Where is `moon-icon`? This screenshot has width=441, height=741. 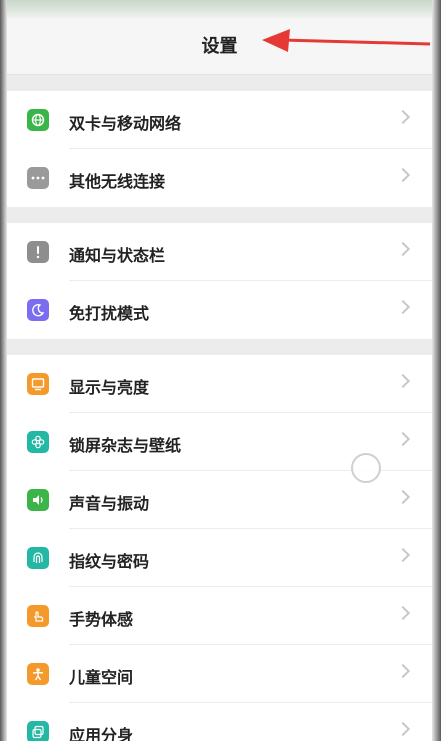 moon-icon is located at coordinates (38, 310).